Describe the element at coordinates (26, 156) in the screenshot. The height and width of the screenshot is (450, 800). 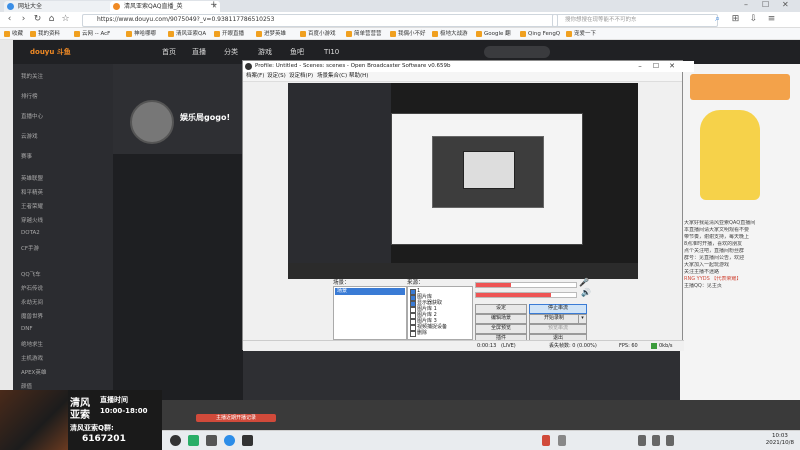
I see `sidebar-item: 赛事` at that location.